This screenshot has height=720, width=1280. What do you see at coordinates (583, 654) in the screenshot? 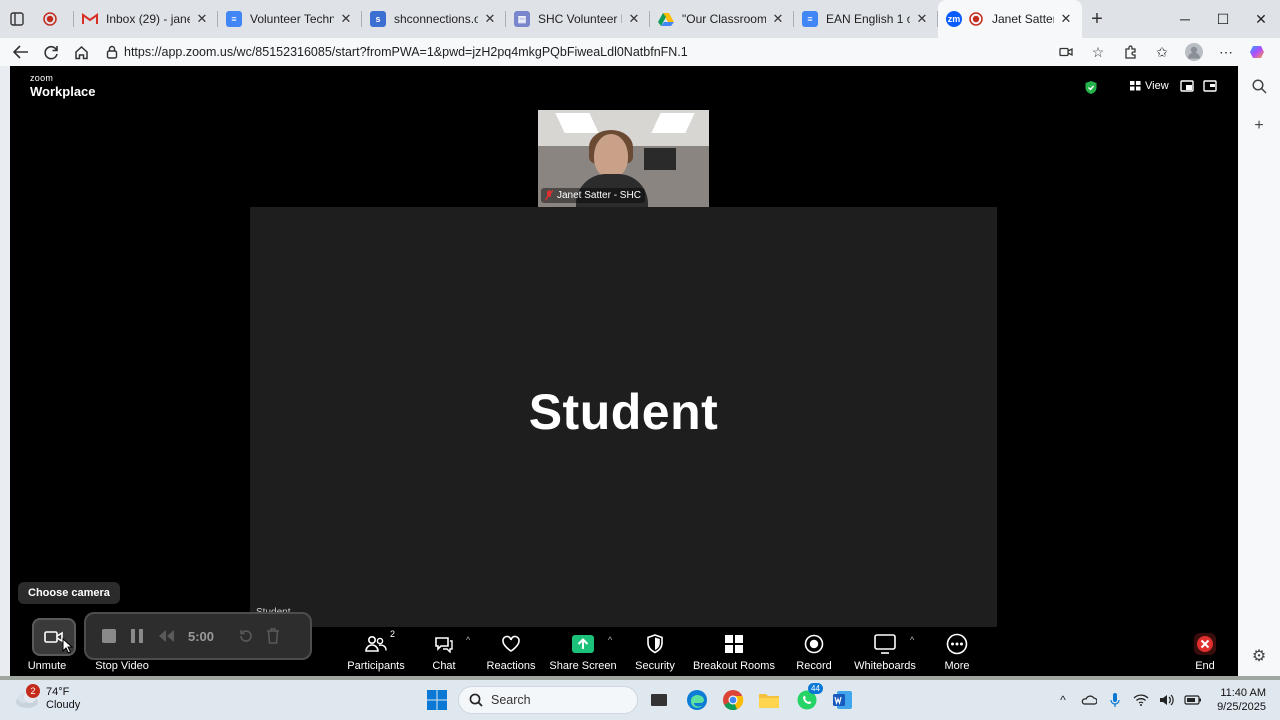
I see `share-screen-button: Share Screen` at bounding box center [583, 654].